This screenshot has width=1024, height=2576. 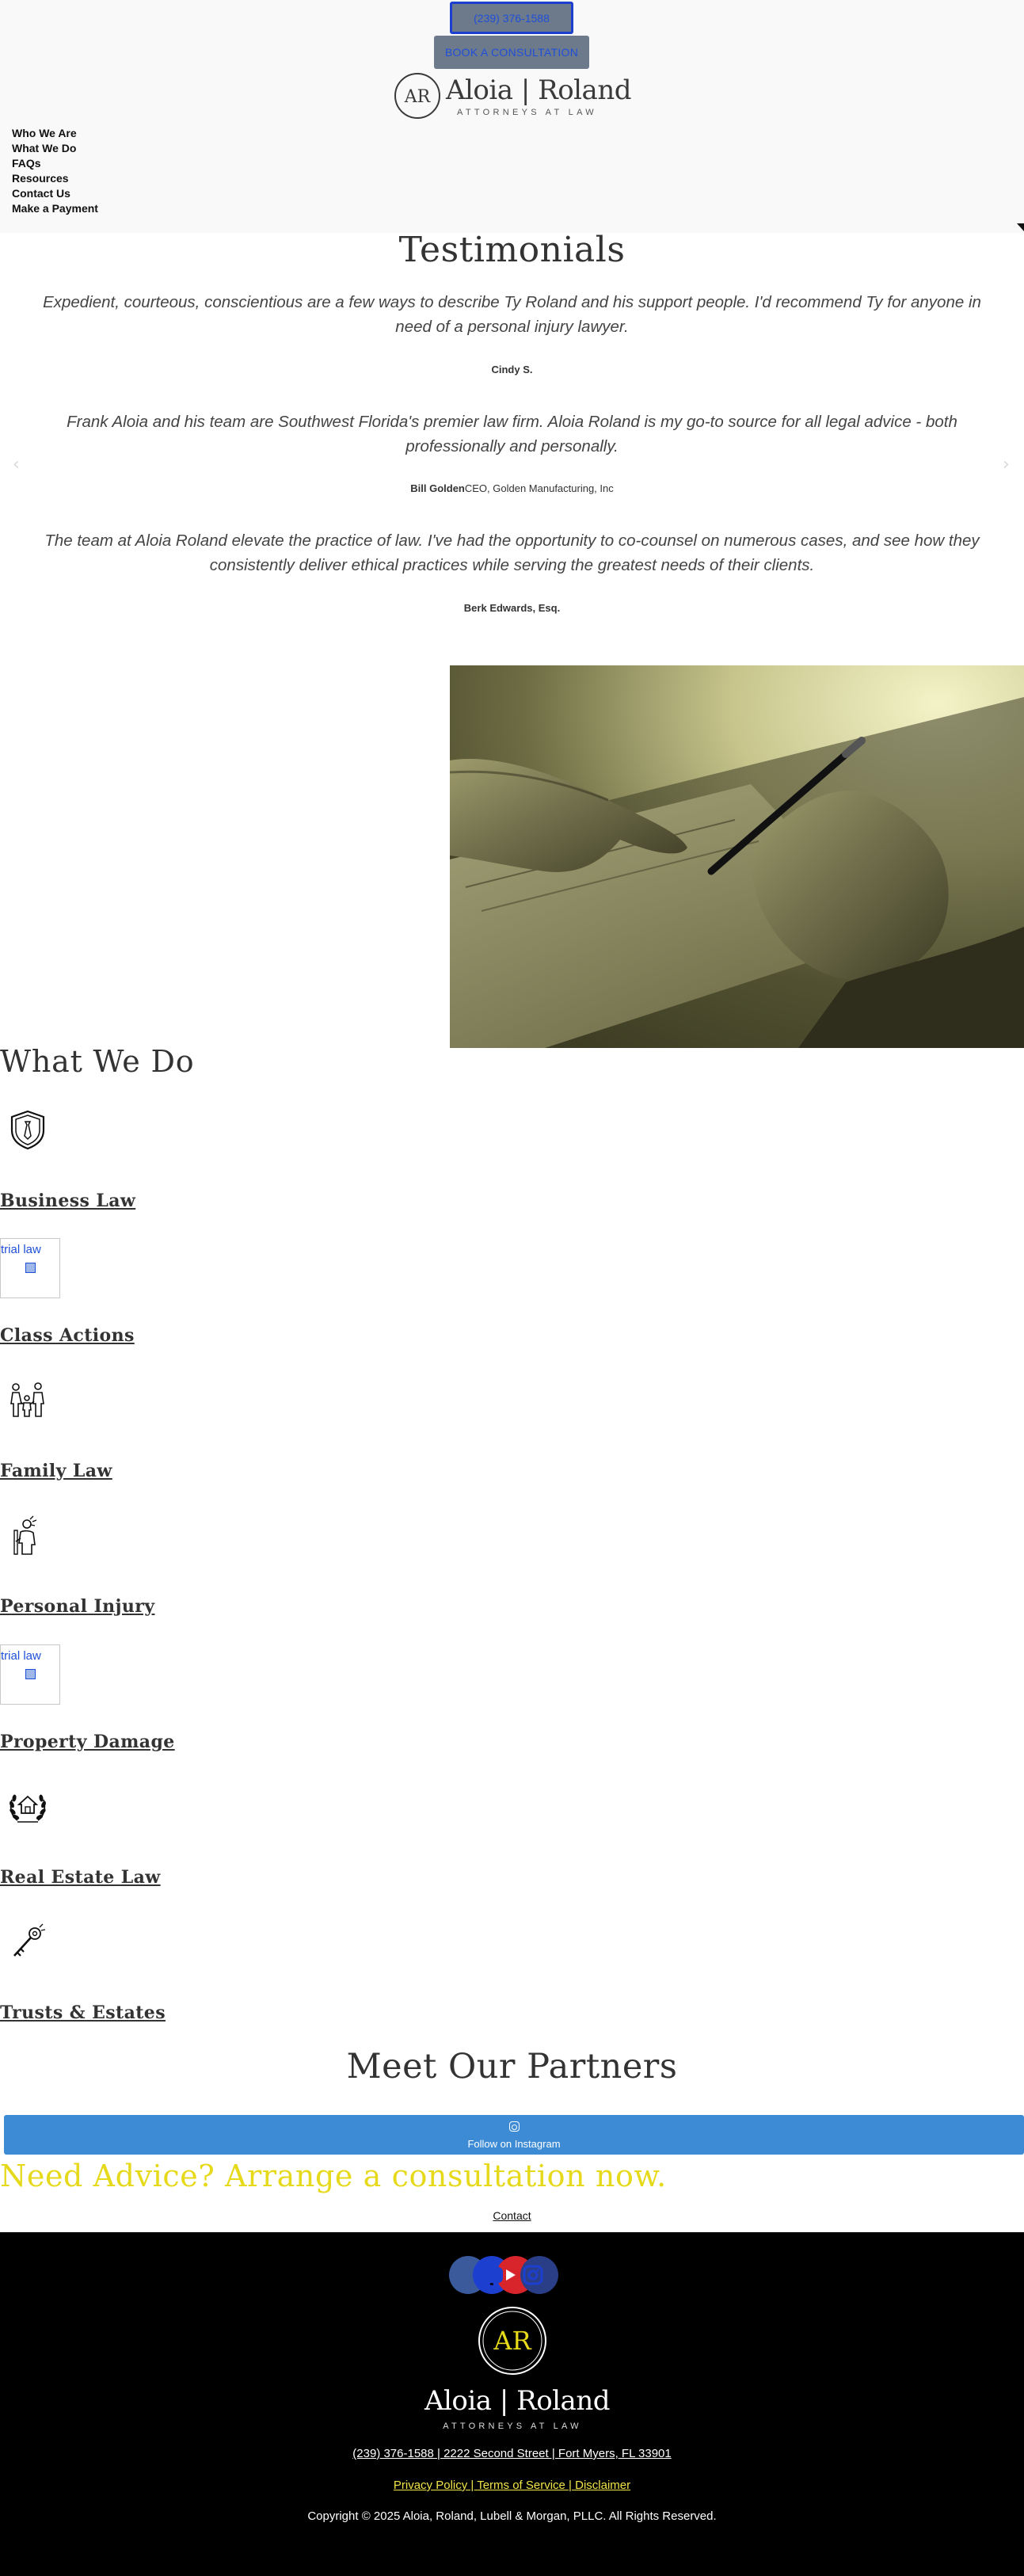 I want to click on phone-button: (239) 376-1588, so click(x=511, y=18).